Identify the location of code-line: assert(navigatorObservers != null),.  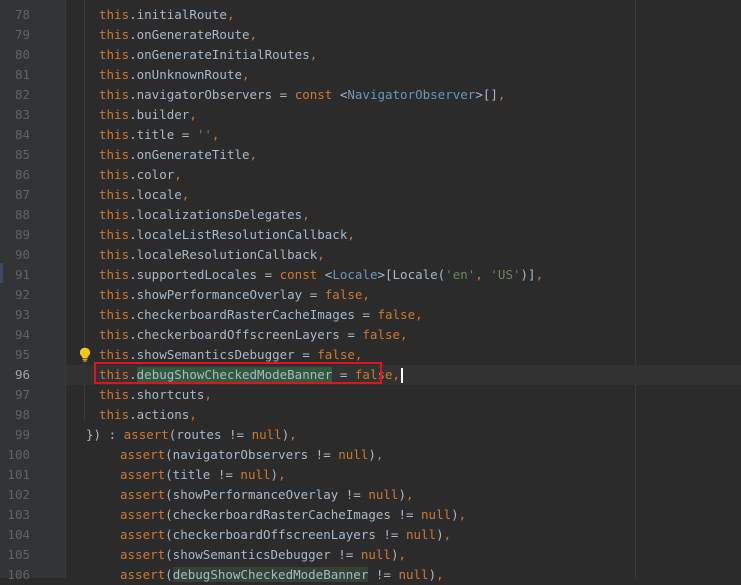
(403, 455).